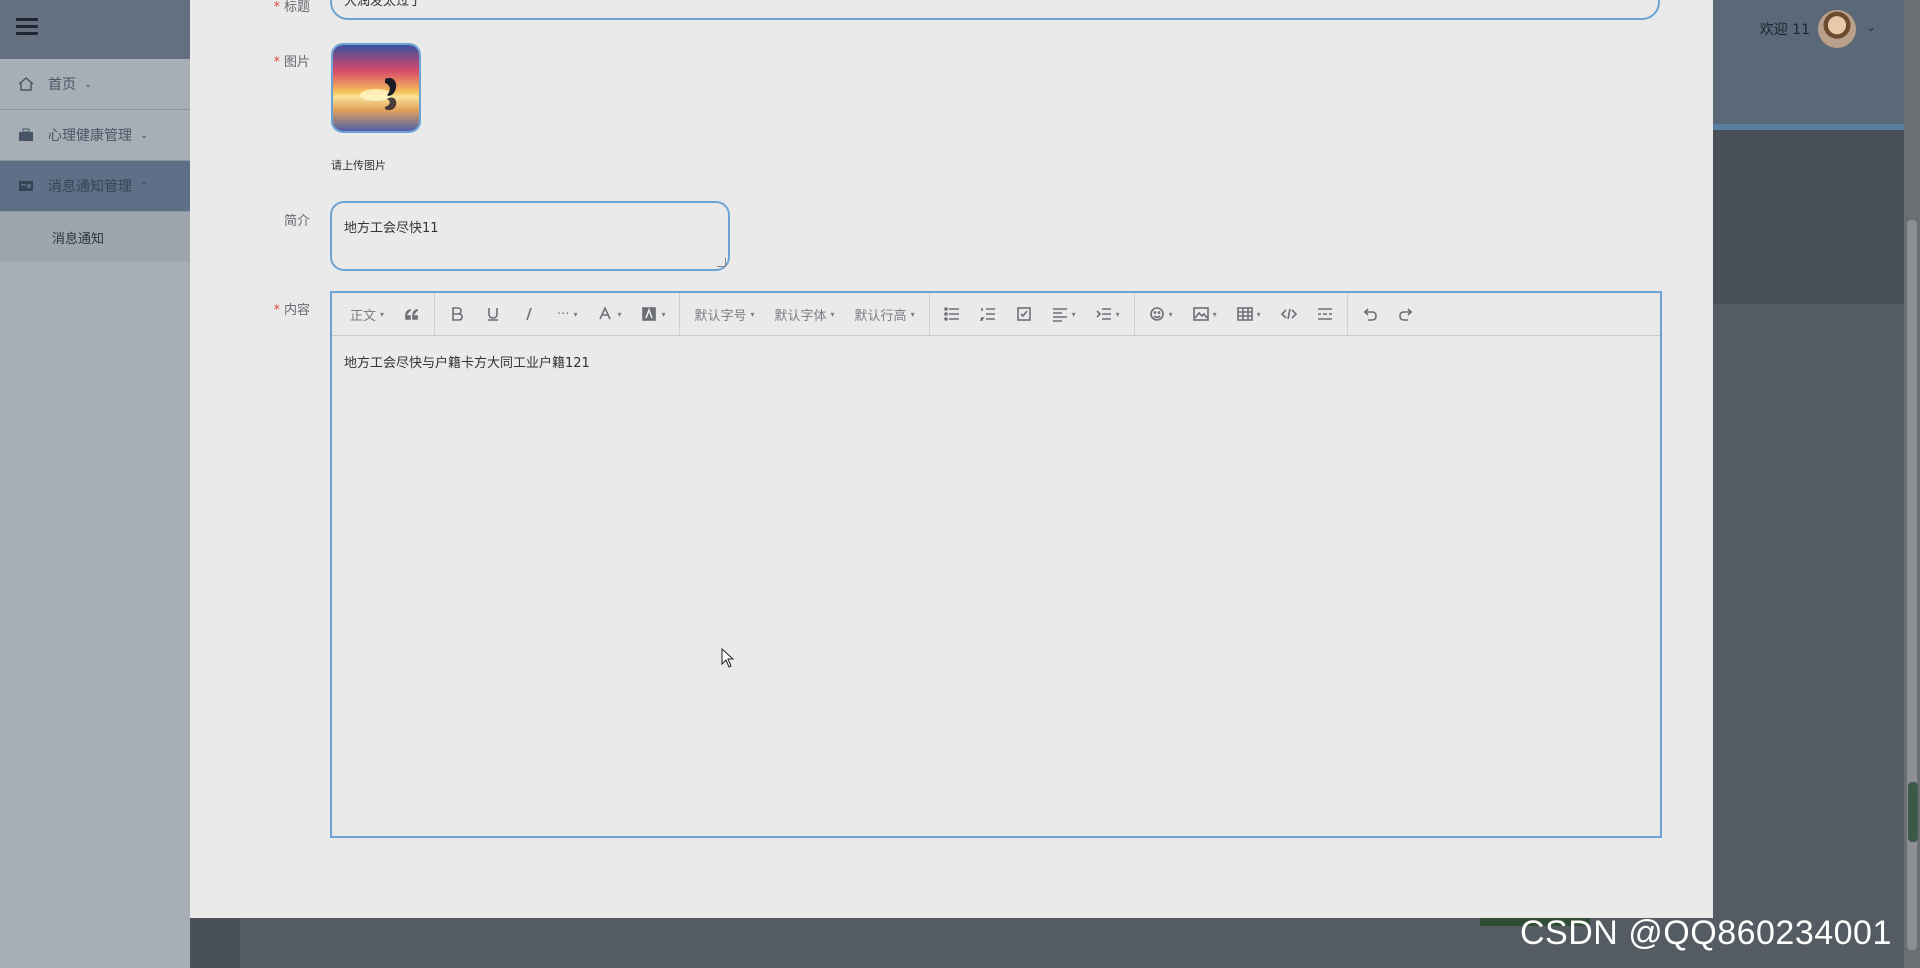  I want to click on image-label: * 图片, so click(291, 62).